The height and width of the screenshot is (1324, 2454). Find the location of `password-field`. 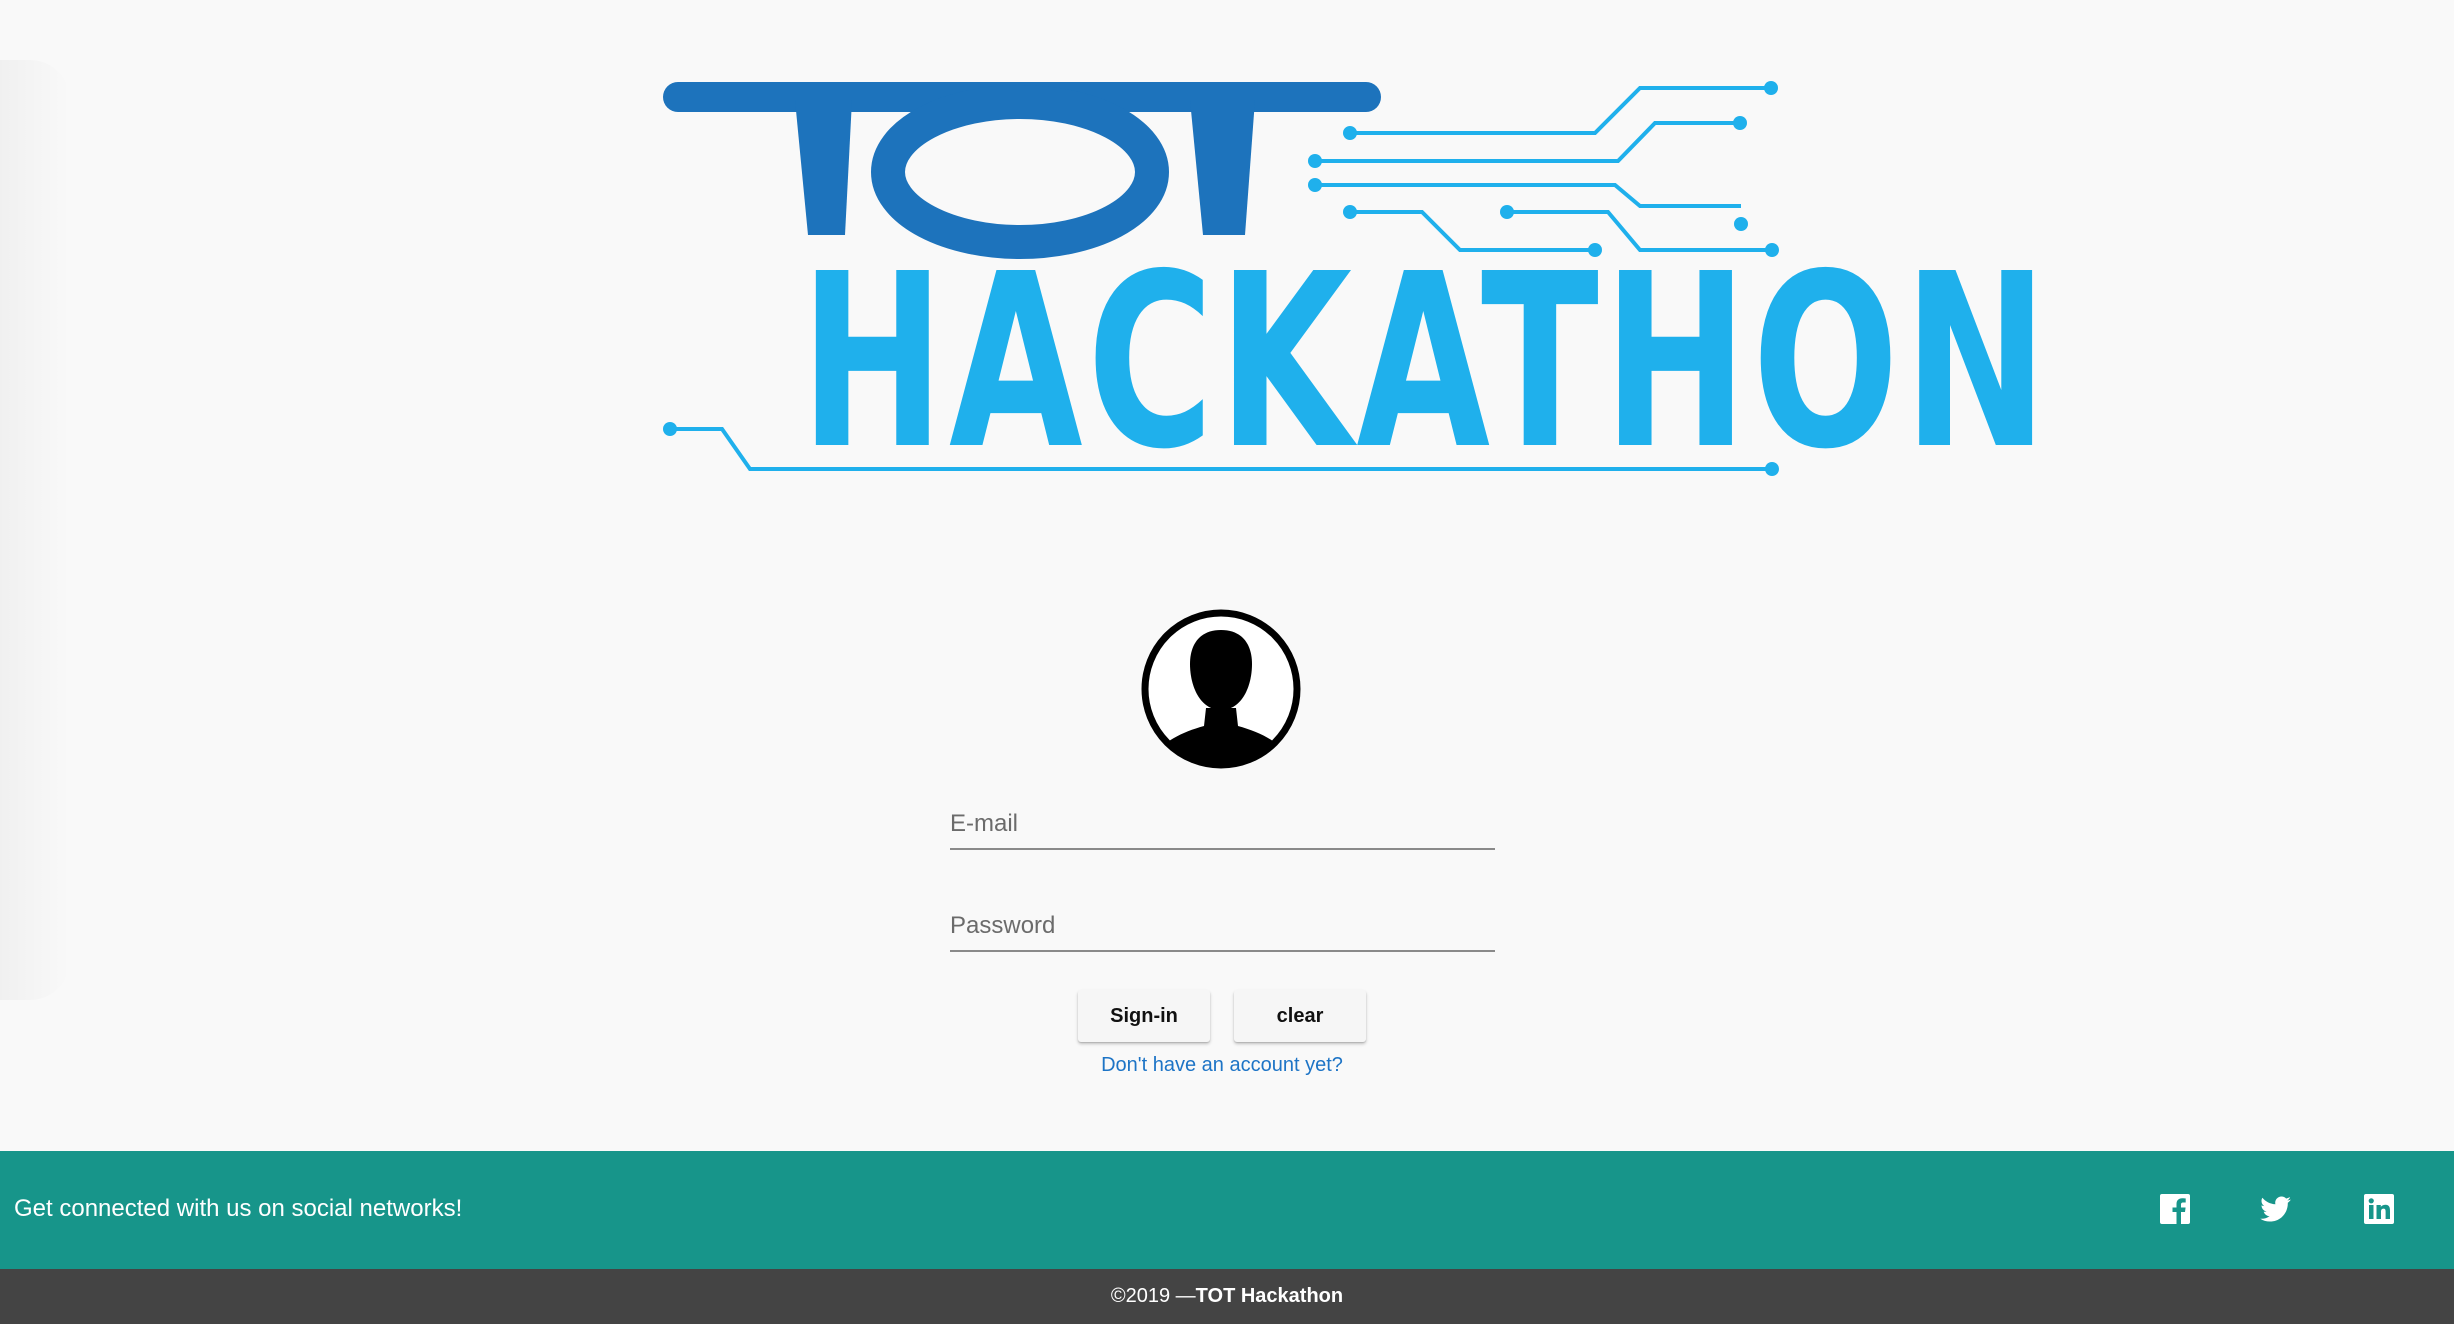

password-field is located at coordinates (1222, 925).